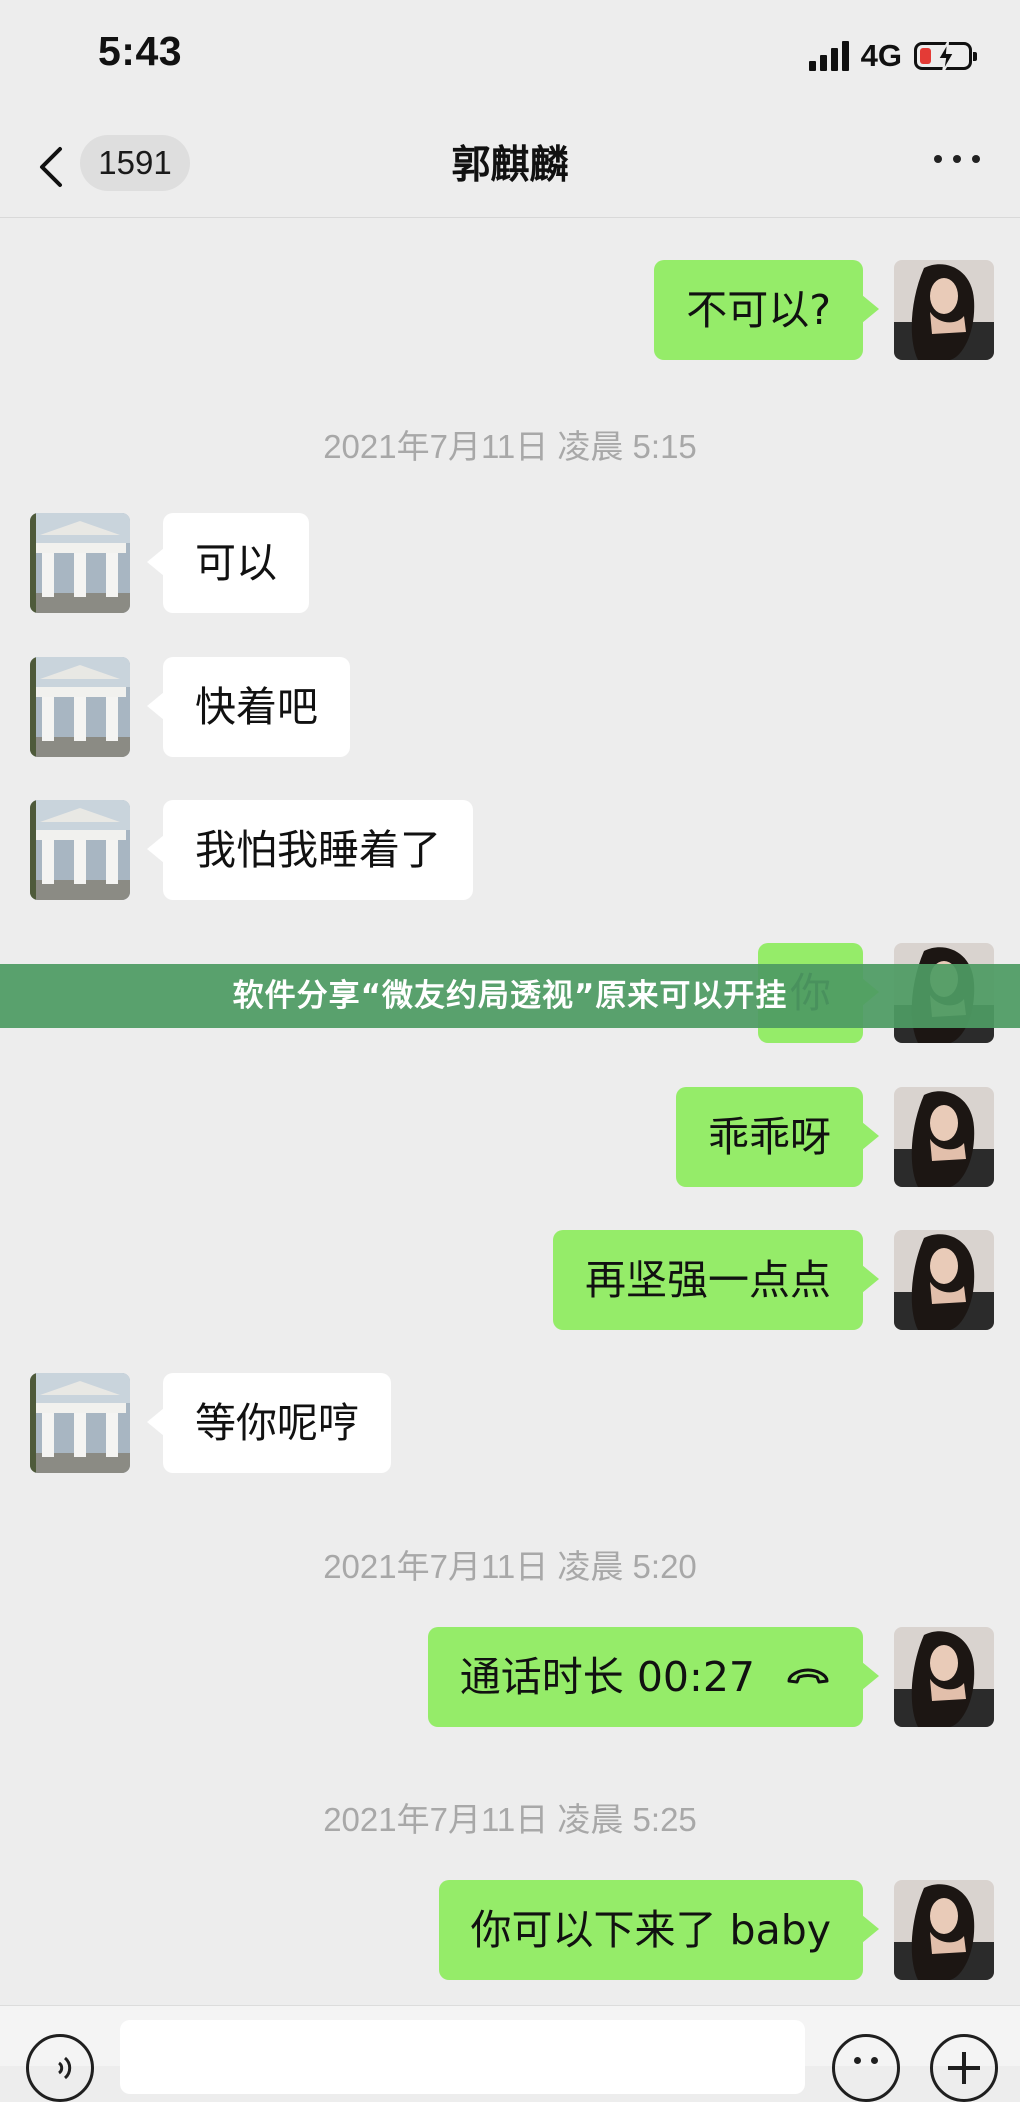 This screenshot has width=1020, height=2102. I want to click on message-text: 乖乖呀, so click(769, 1137).